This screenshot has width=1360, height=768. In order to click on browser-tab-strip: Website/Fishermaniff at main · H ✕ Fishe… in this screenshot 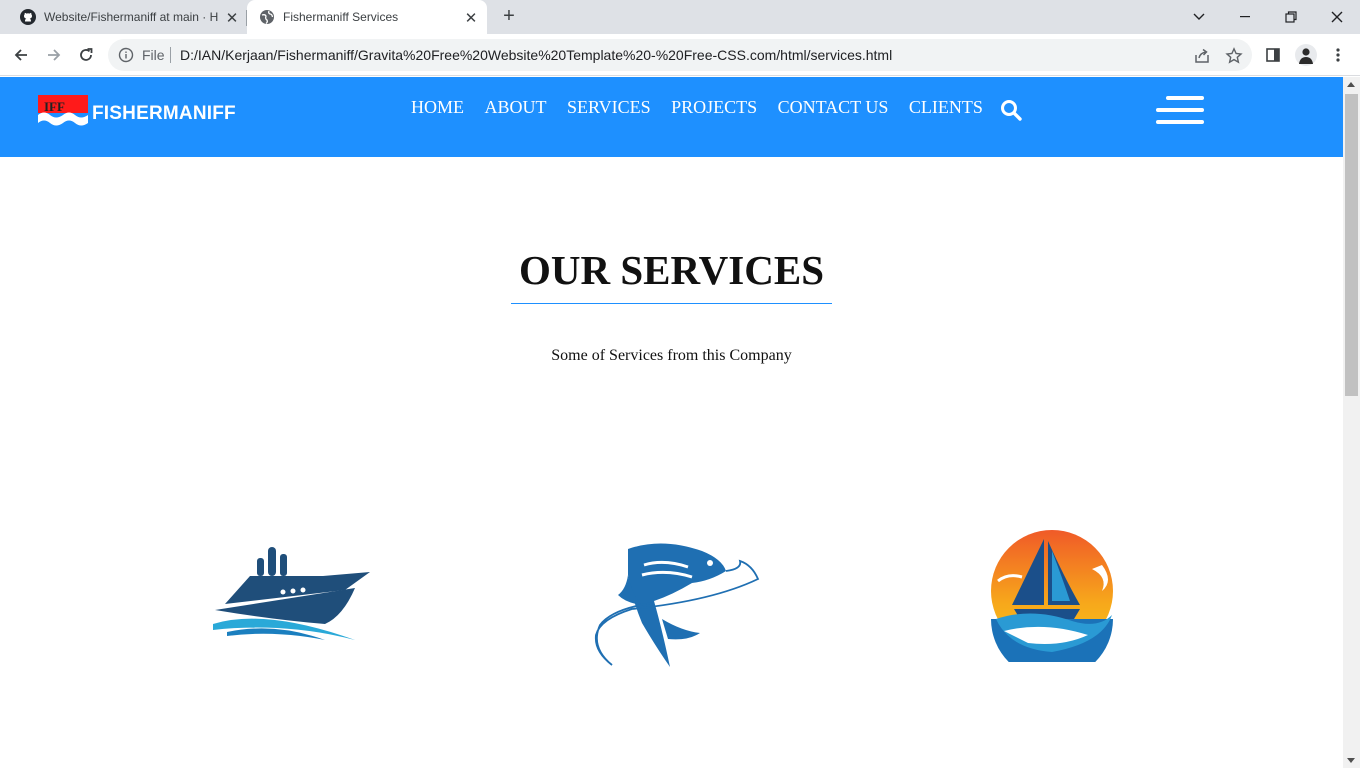, I will do `click(680, 17)`.